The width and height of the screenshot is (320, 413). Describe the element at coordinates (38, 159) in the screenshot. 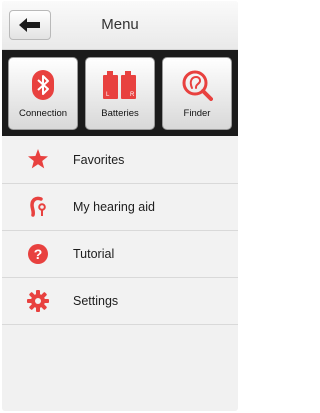

I see `star-icon` at that location.